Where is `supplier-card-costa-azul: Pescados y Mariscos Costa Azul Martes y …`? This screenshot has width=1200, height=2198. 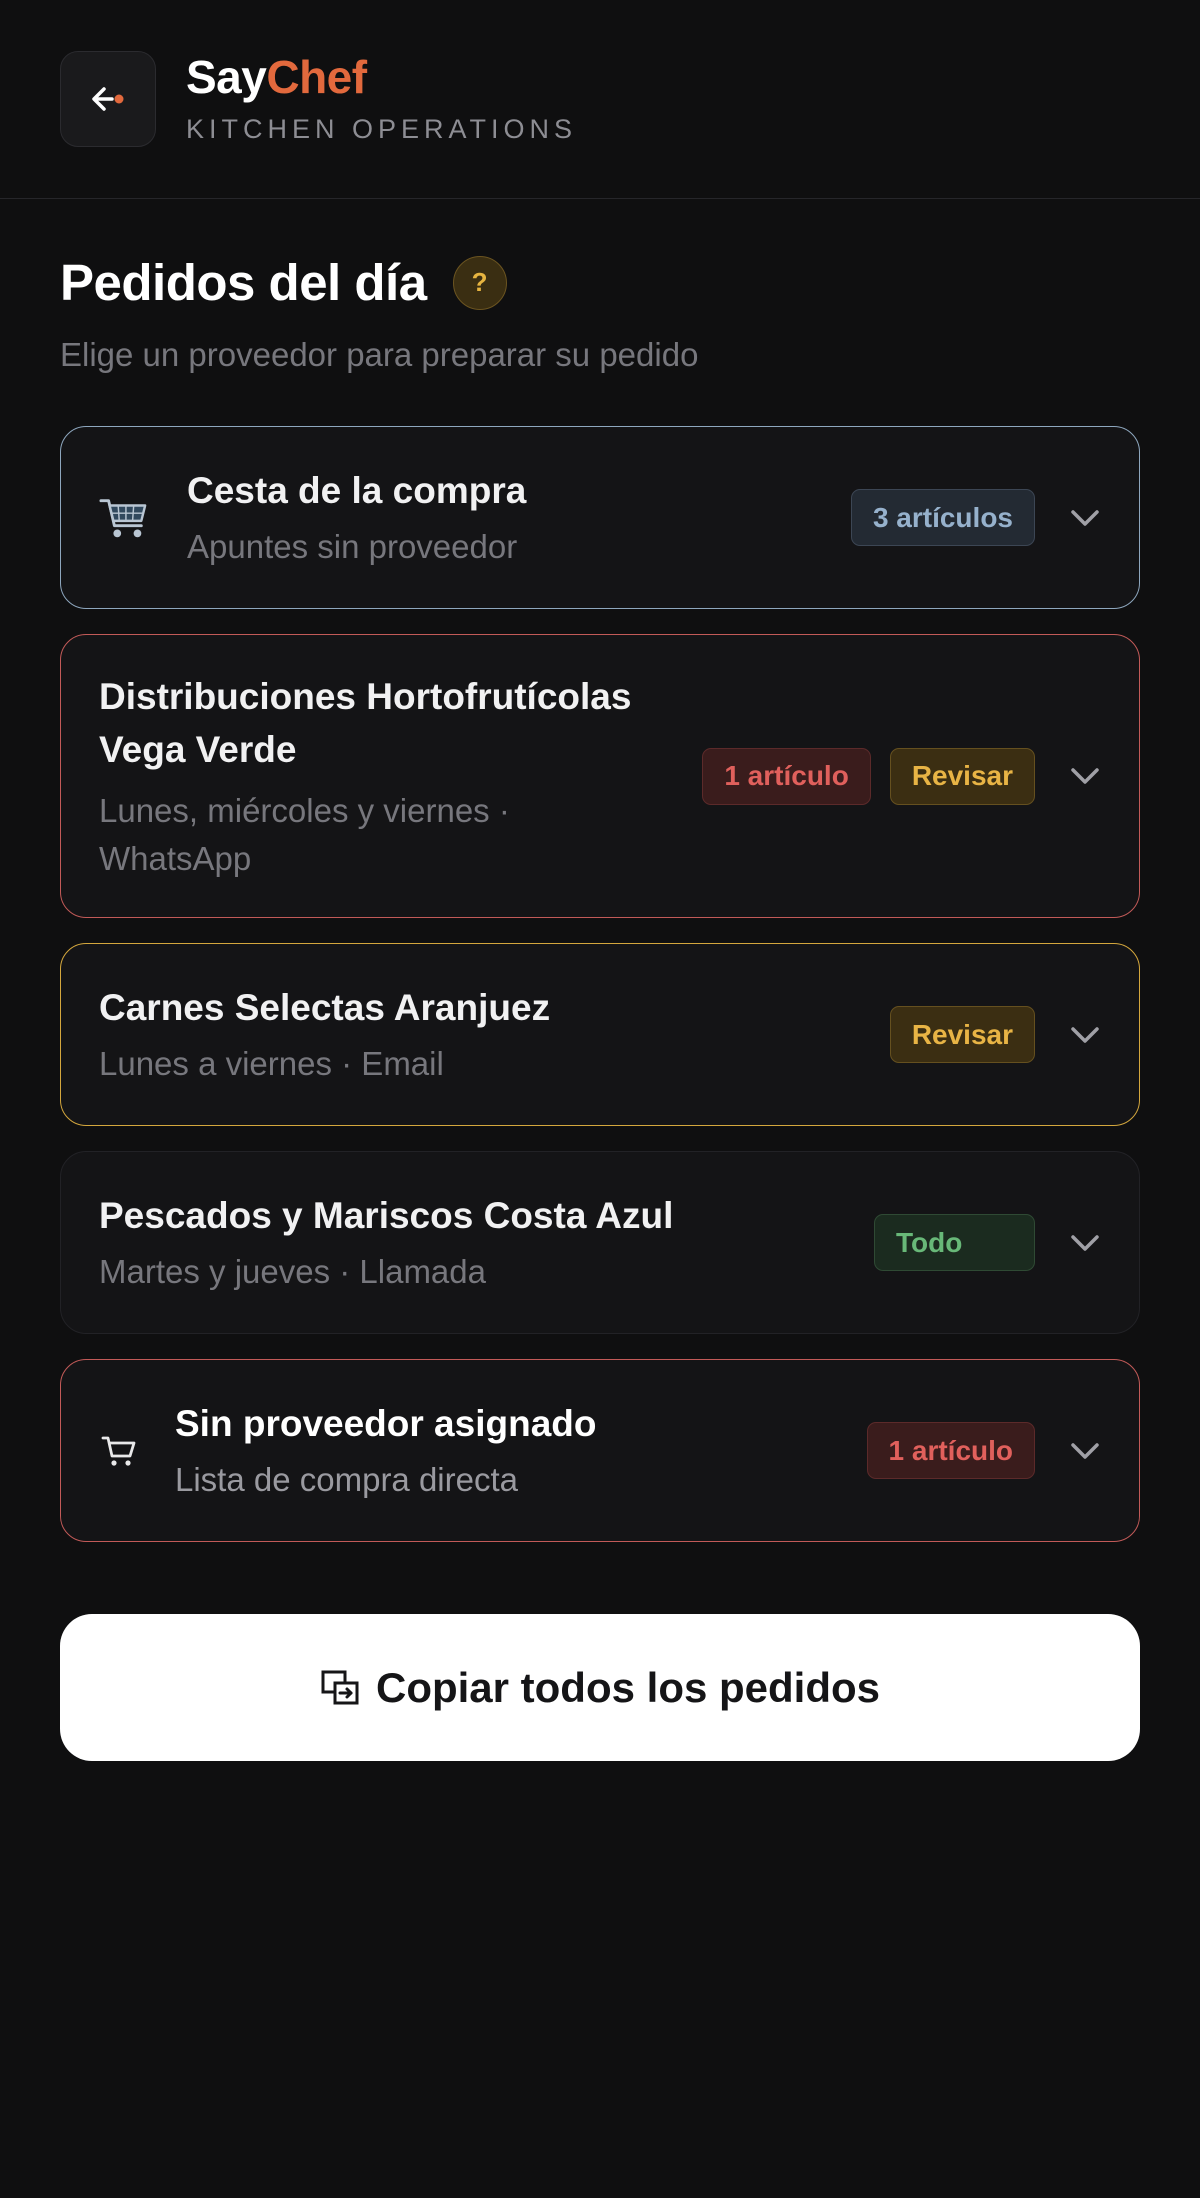
supplier-card-costa-azul: Pescados y Mariscos Costa Azul Martes y … is located at coordinates (600, 1242).